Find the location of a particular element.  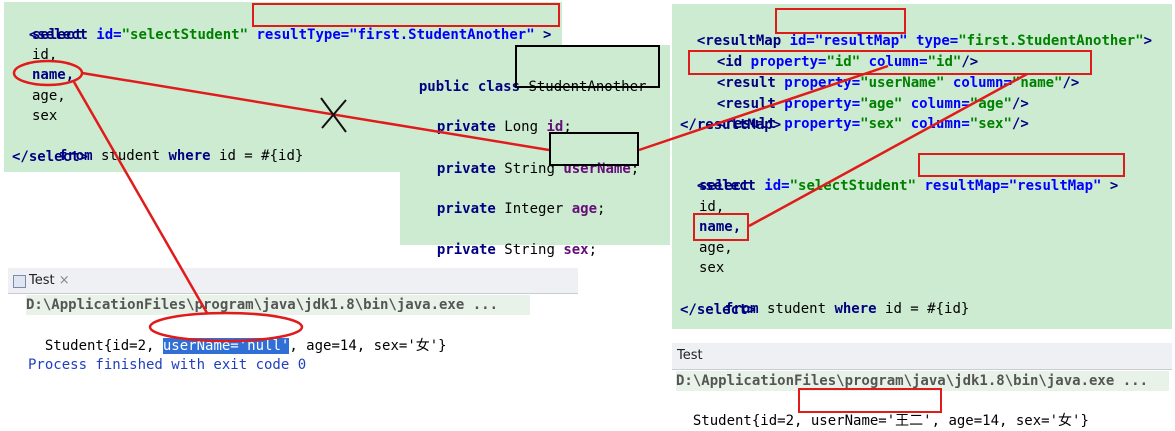

name-to-username-line is located at coordinates (315, 111).